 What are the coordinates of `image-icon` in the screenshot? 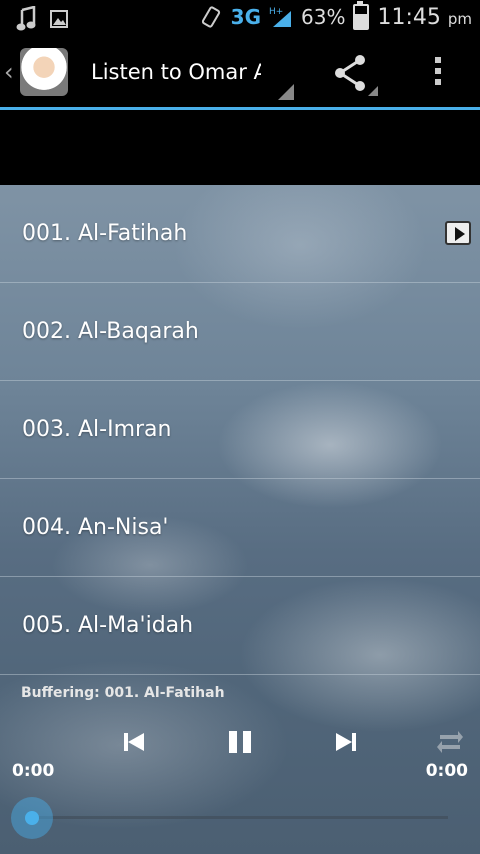 It's located at (59, 19).